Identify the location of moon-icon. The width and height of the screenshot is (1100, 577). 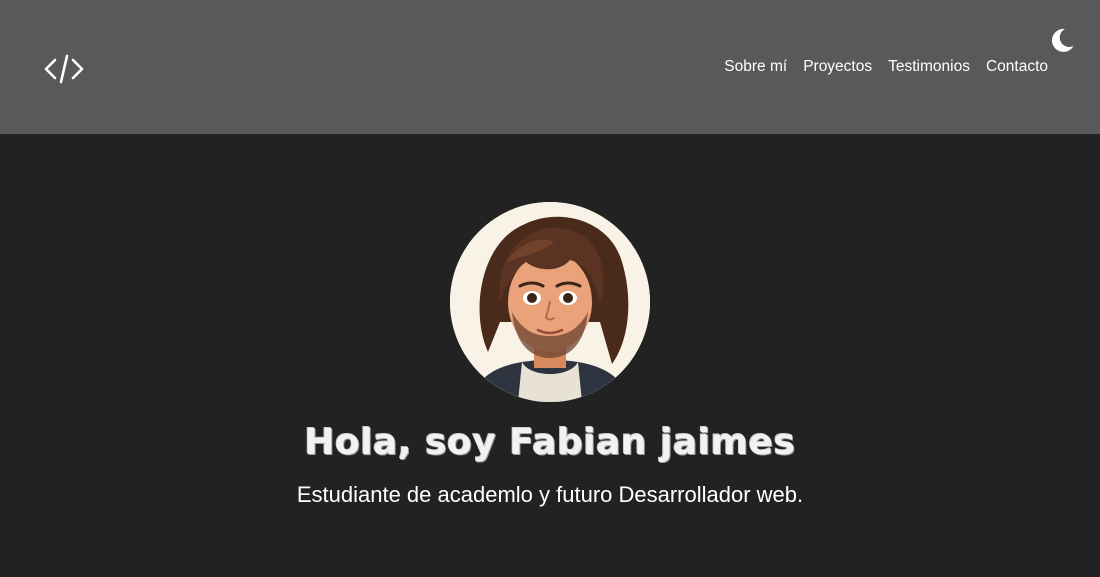
(1062, 40).